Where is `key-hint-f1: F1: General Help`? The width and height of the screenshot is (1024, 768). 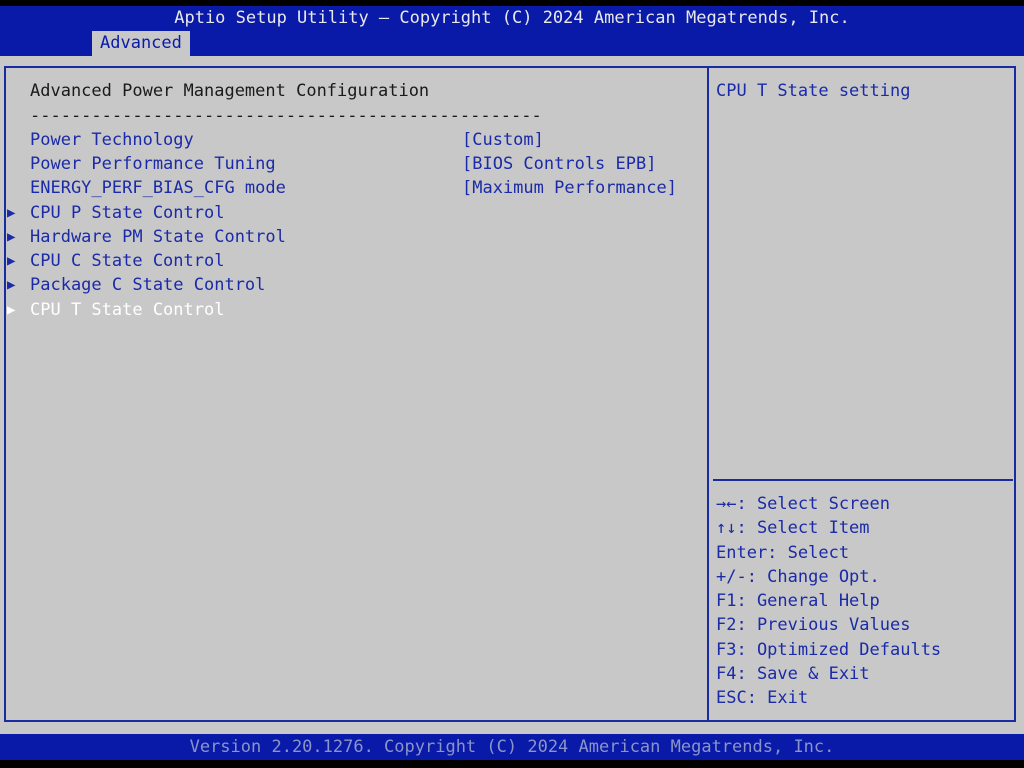 key-hint-f1: F1: General Help is located at coordinates (798, 601).